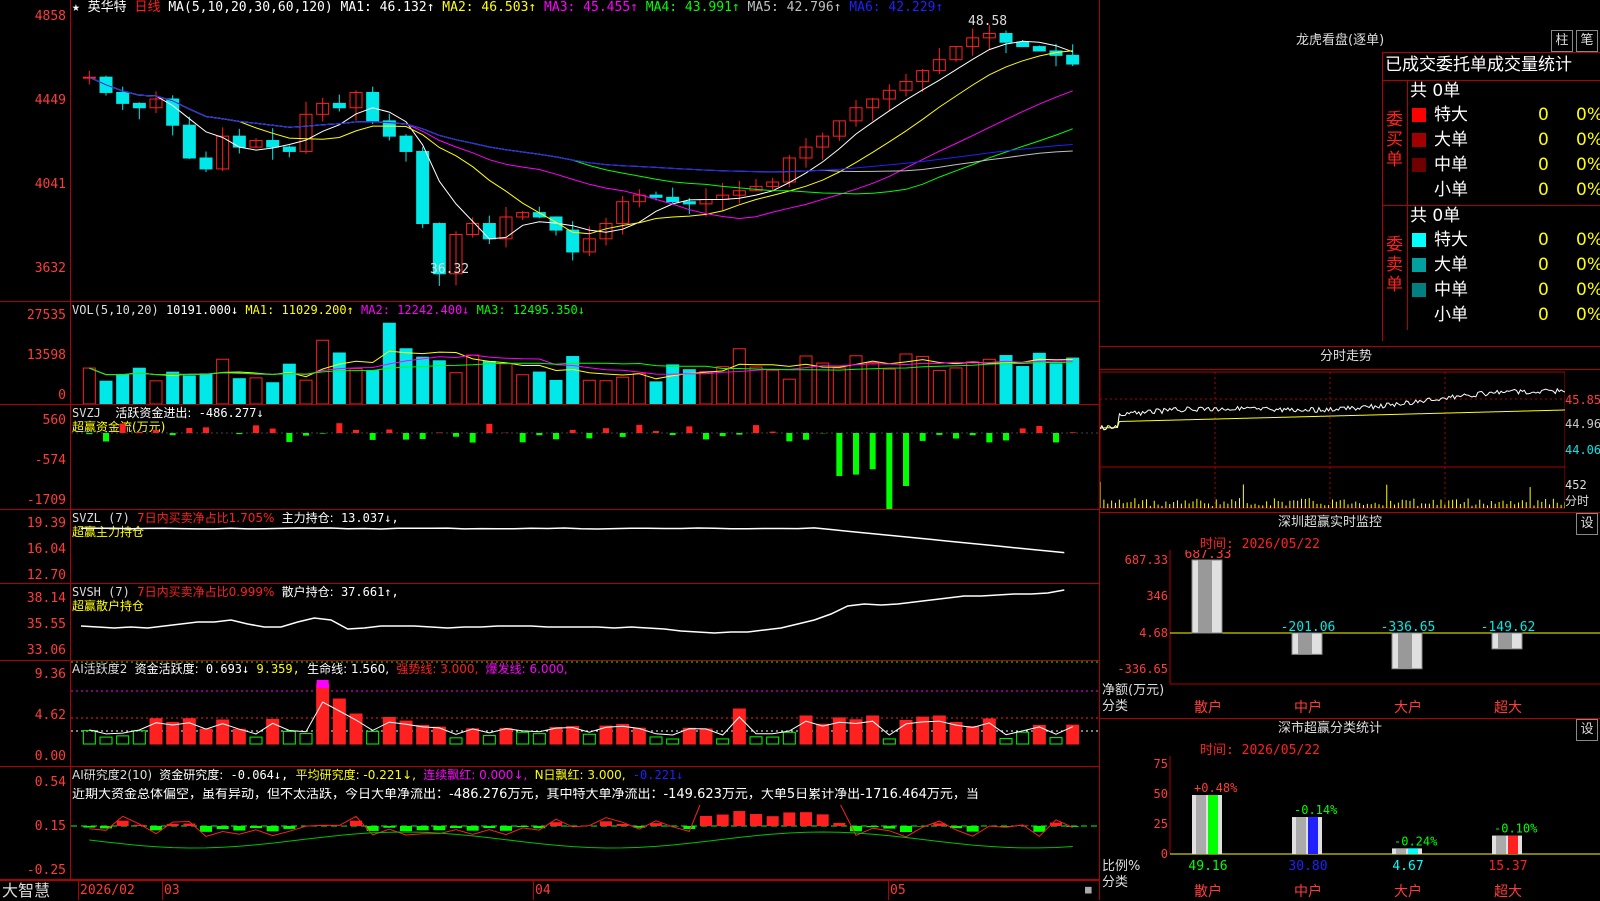 The image size is (1600, 901). I want to click on ai3-title: AI研究度2(10), so click(112, 775).